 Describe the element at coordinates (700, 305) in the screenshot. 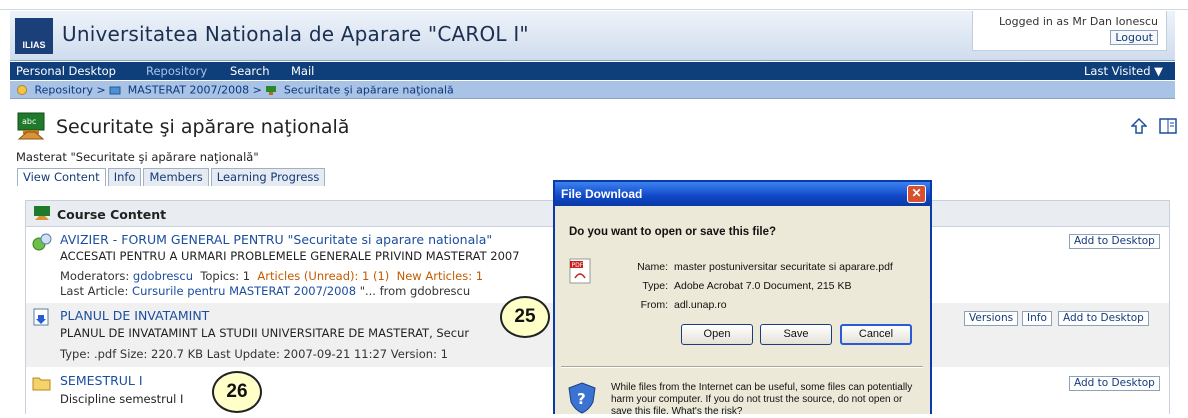

I see `file-from-value: adl.unap.ro` at that location.